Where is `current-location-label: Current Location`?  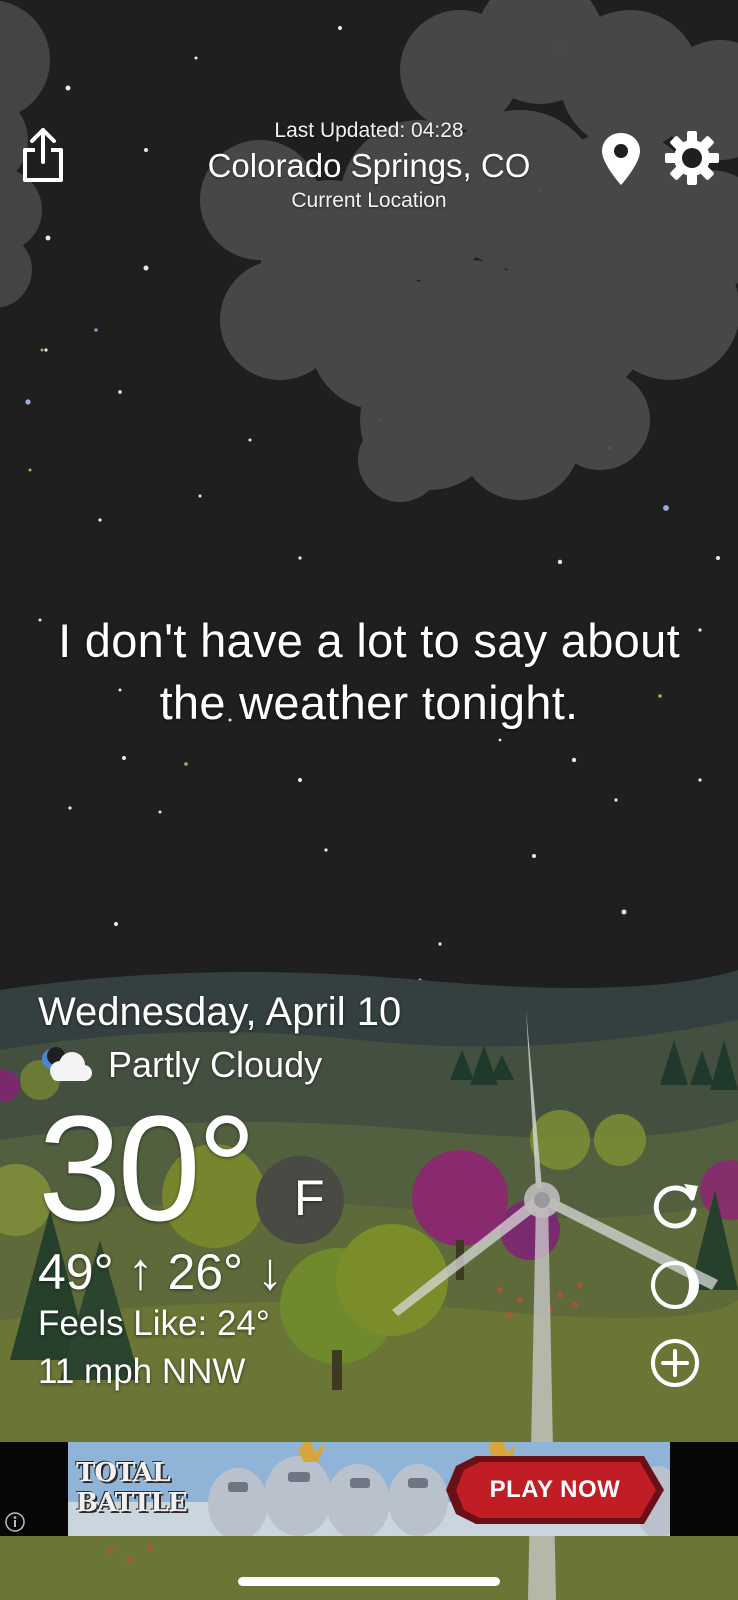
current-location-label: Current Location is located at coordinates (369, 200).